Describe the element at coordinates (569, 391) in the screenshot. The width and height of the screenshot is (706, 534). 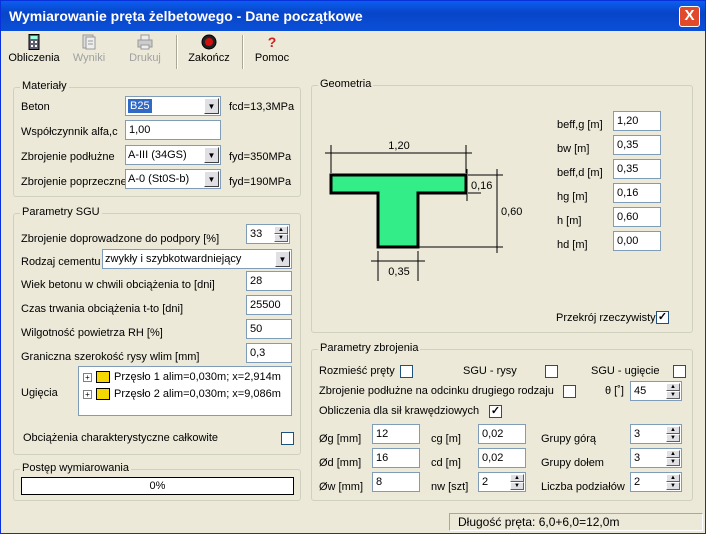
I see `odcinek-checkbox` at that location.